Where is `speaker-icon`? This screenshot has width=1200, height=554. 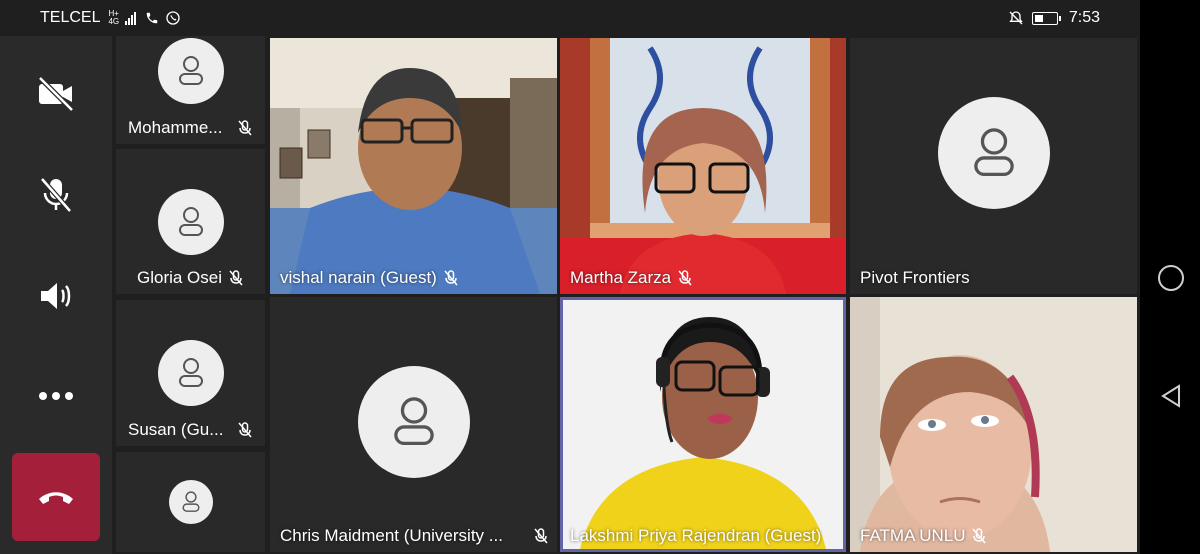 speaker-icon is located at coordinates (56, 296).